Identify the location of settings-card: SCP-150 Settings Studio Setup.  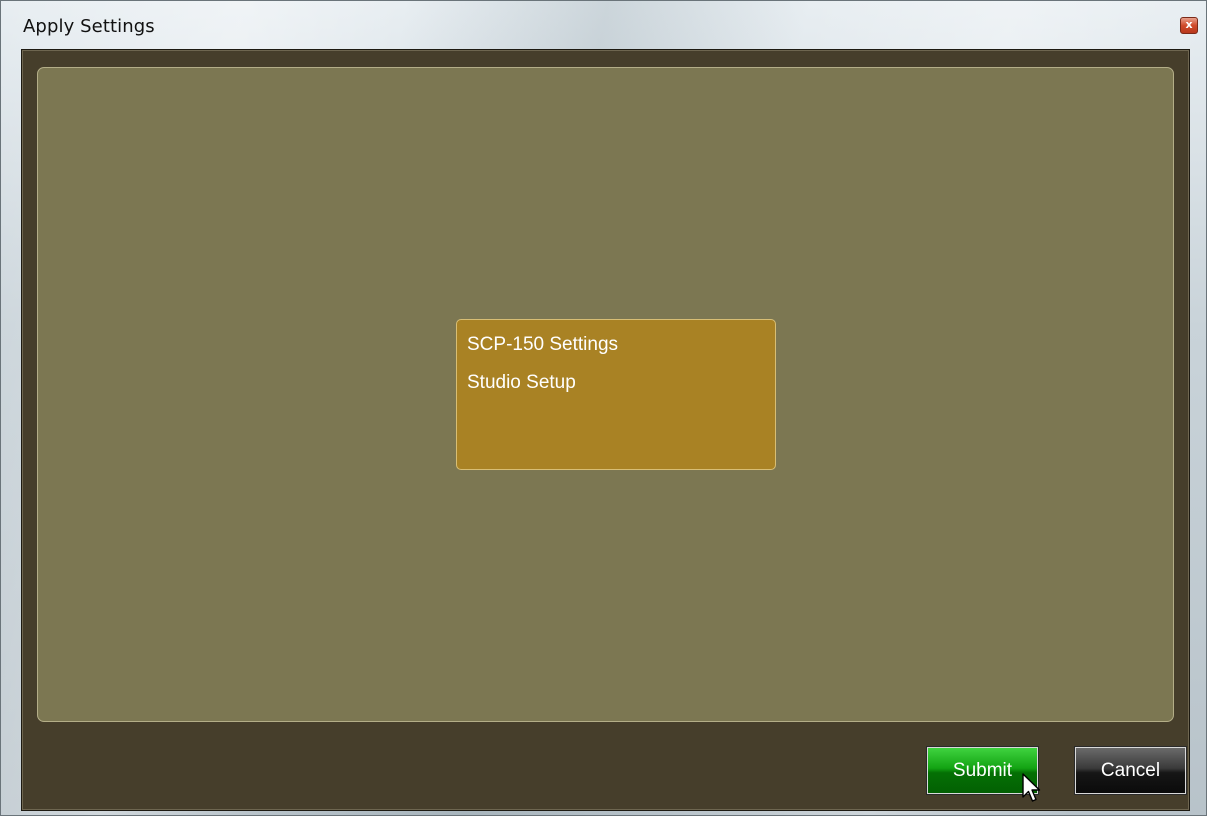
(616, 394).